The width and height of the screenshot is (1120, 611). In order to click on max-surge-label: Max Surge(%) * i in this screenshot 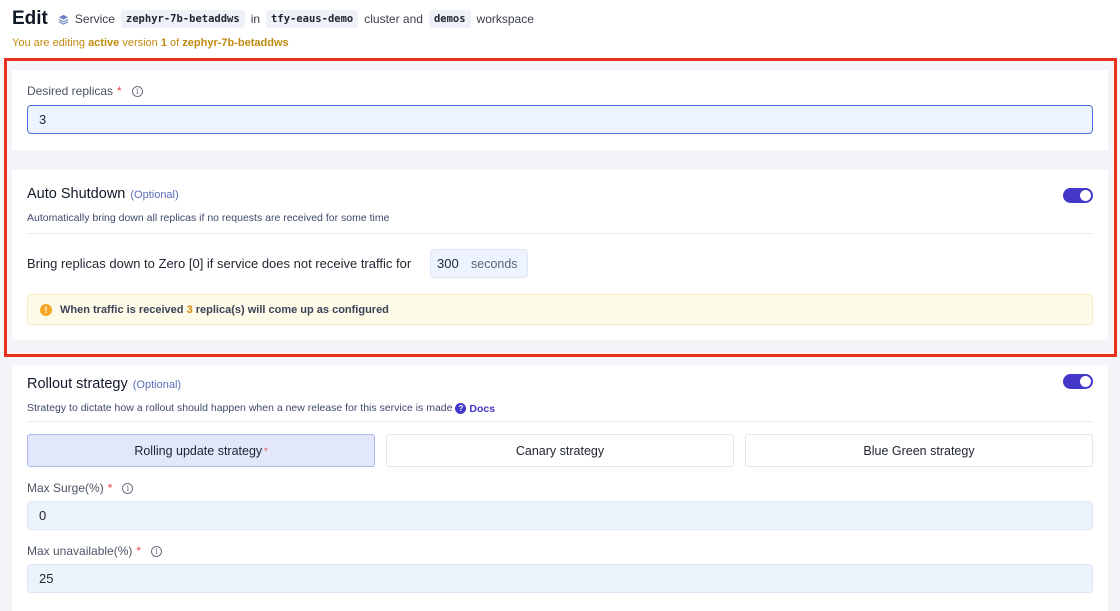, I will do `click(80, 488)`.